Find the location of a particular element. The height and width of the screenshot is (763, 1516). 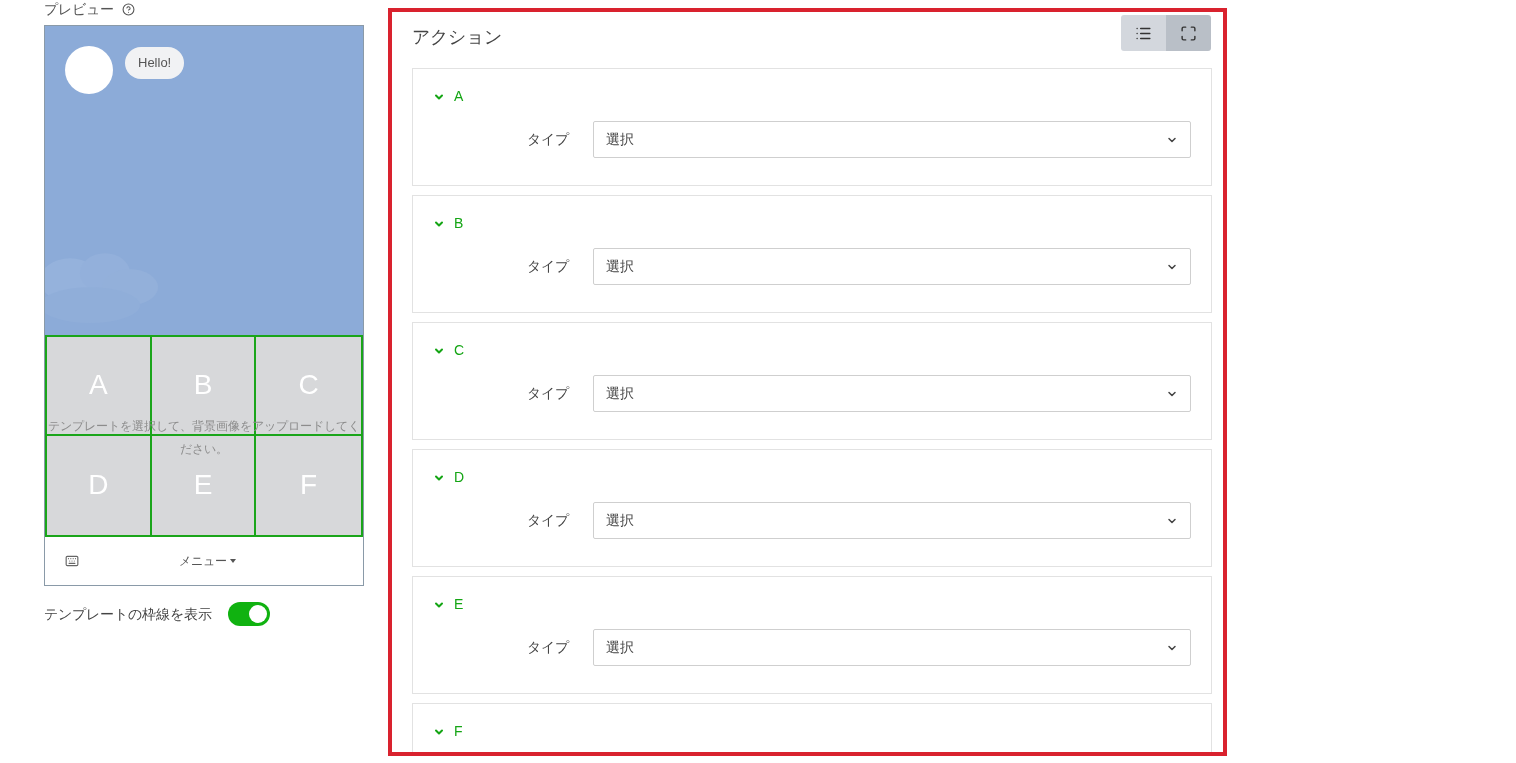

border-toggle is located at coordinates (249, 614).